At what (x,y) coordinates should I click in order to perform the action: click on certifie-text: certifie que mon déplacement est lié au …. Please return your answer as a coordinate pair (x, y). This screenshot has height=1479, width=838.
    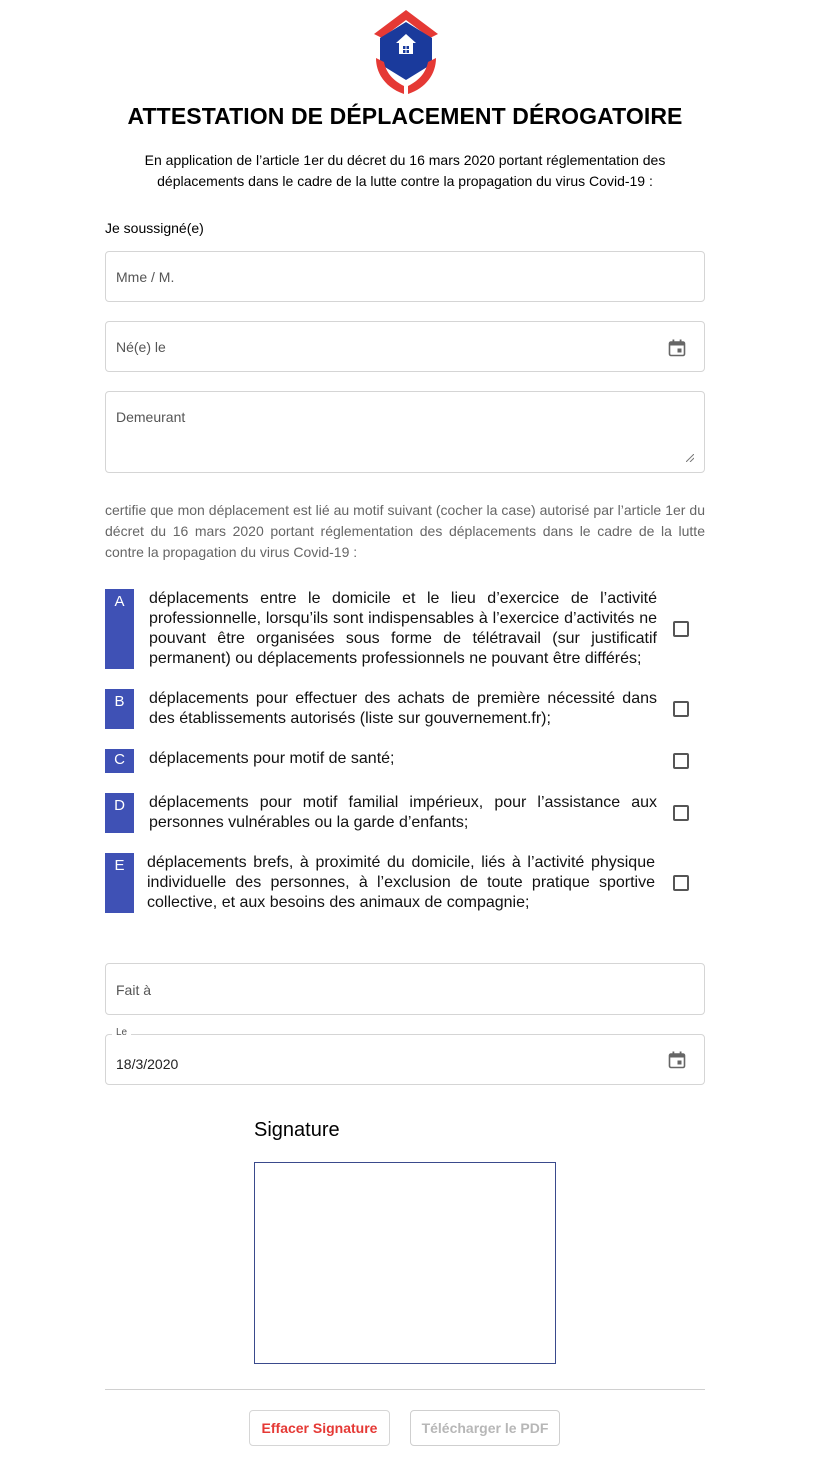
    Looking at the image, I should click on (405, 531).